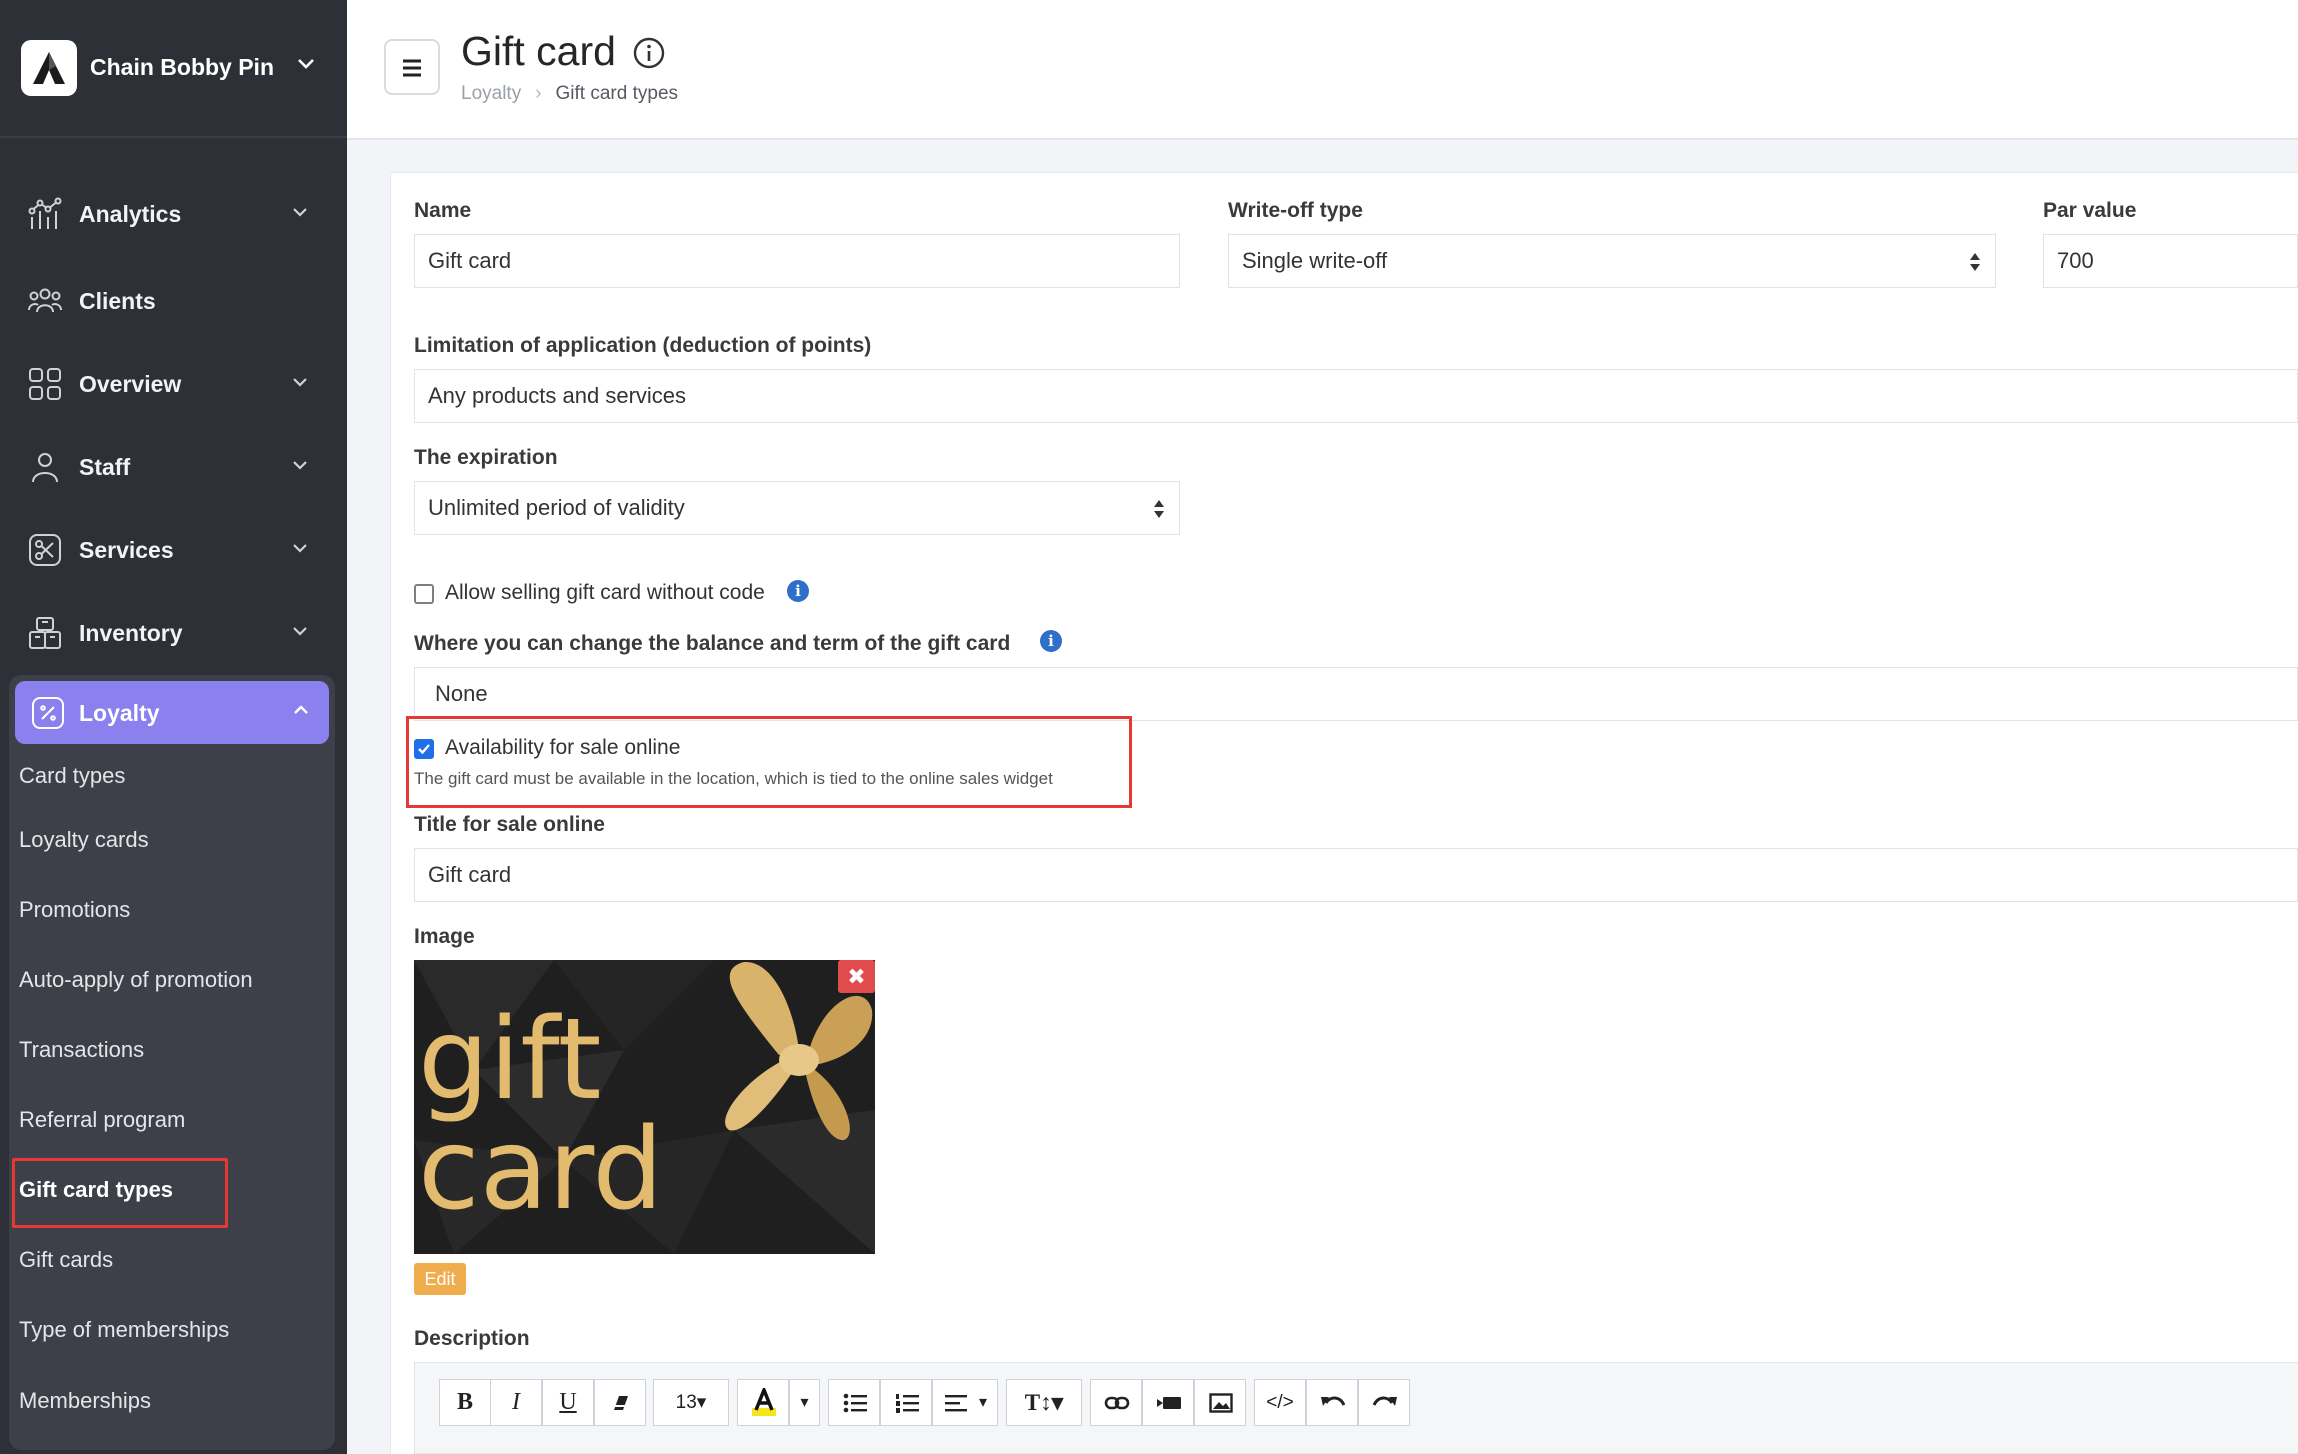 The width and height of the screenshot is (2298, 1454). What do you see at coordinates (48, 713) in the screenshot?
I see `loyalty-icon` at bounding box center [48, 713].